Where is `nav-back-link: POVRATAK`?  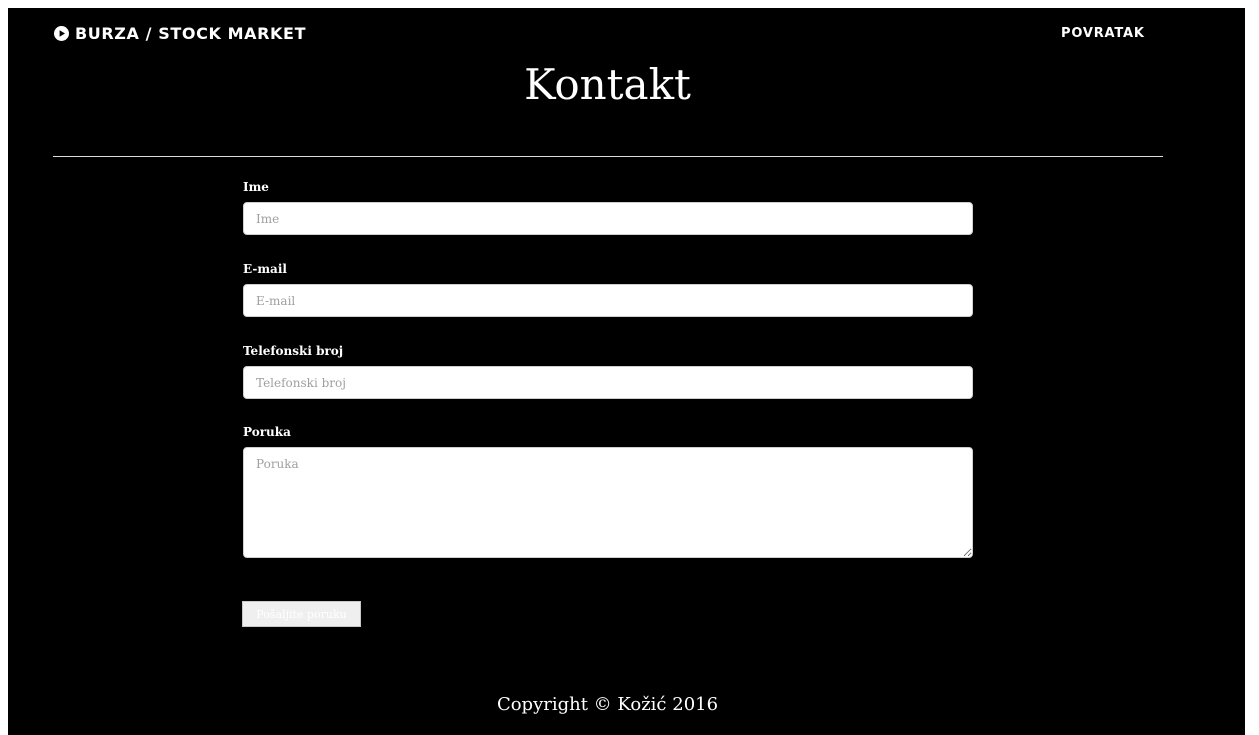 nav-back-link: POVRATAK is located at coordinates (1103, 33).